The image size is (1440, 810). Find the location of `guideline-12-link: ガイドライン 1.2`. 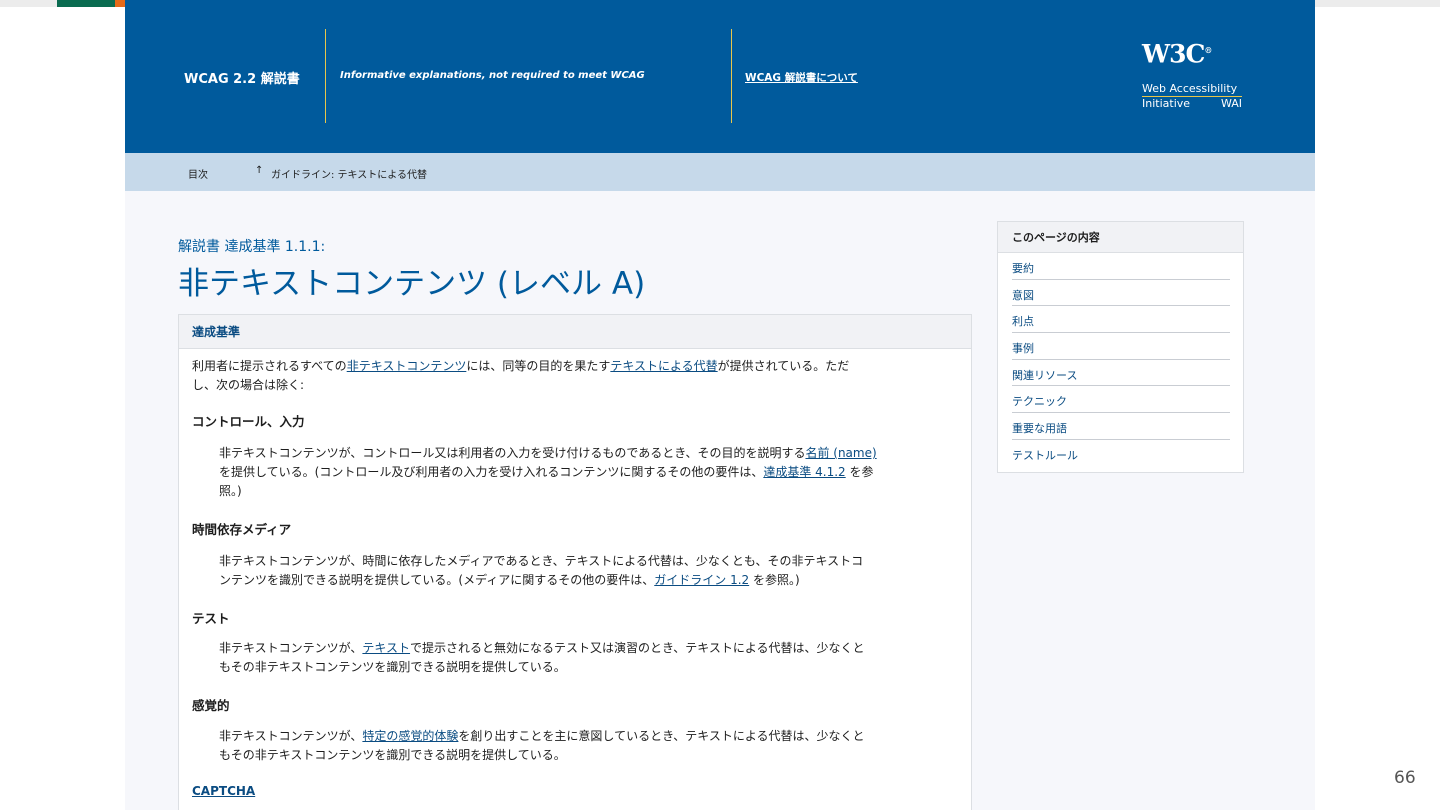

guideline-12-link: ガイドライン 1.2 is located at coordinates (701, 580).